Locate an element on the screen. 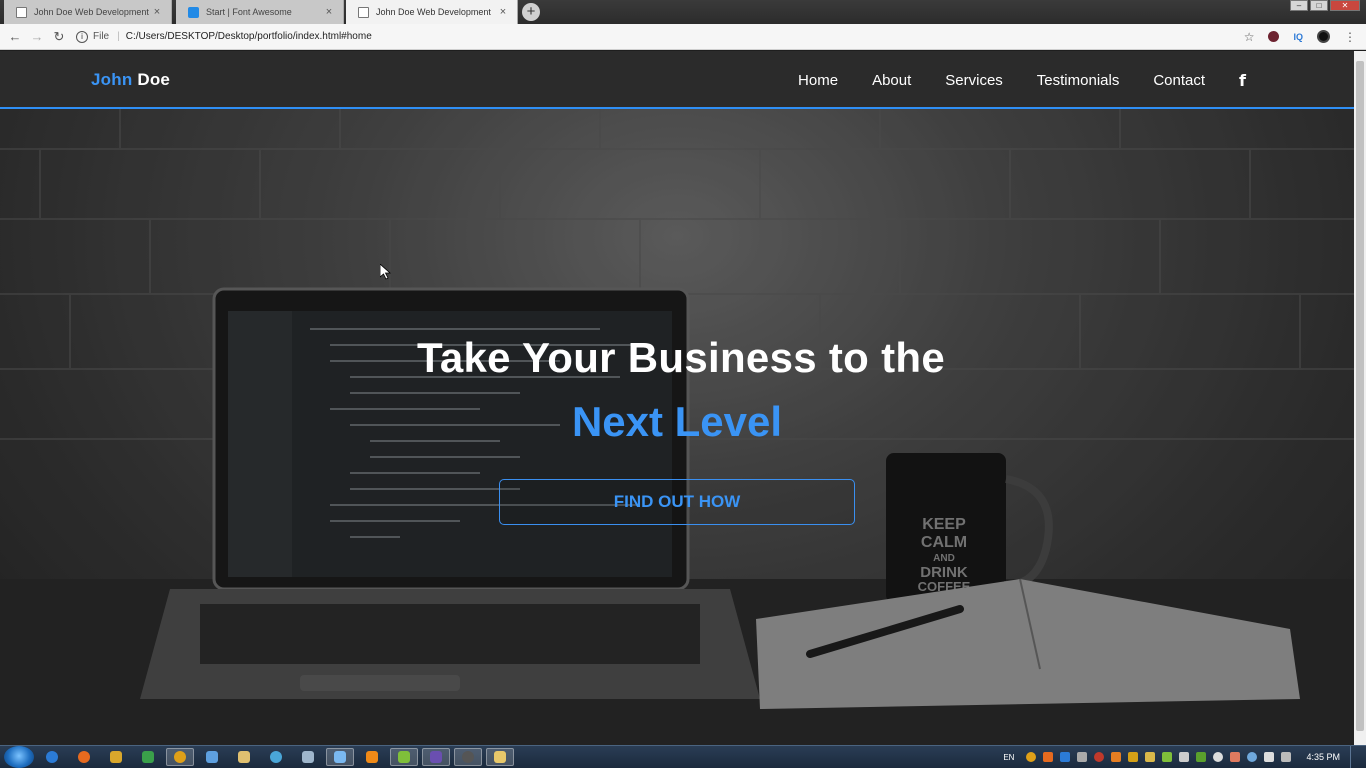 This screenshot has height=768, width=1366. url-scheme-label: File is located at coordinates (101, 36).